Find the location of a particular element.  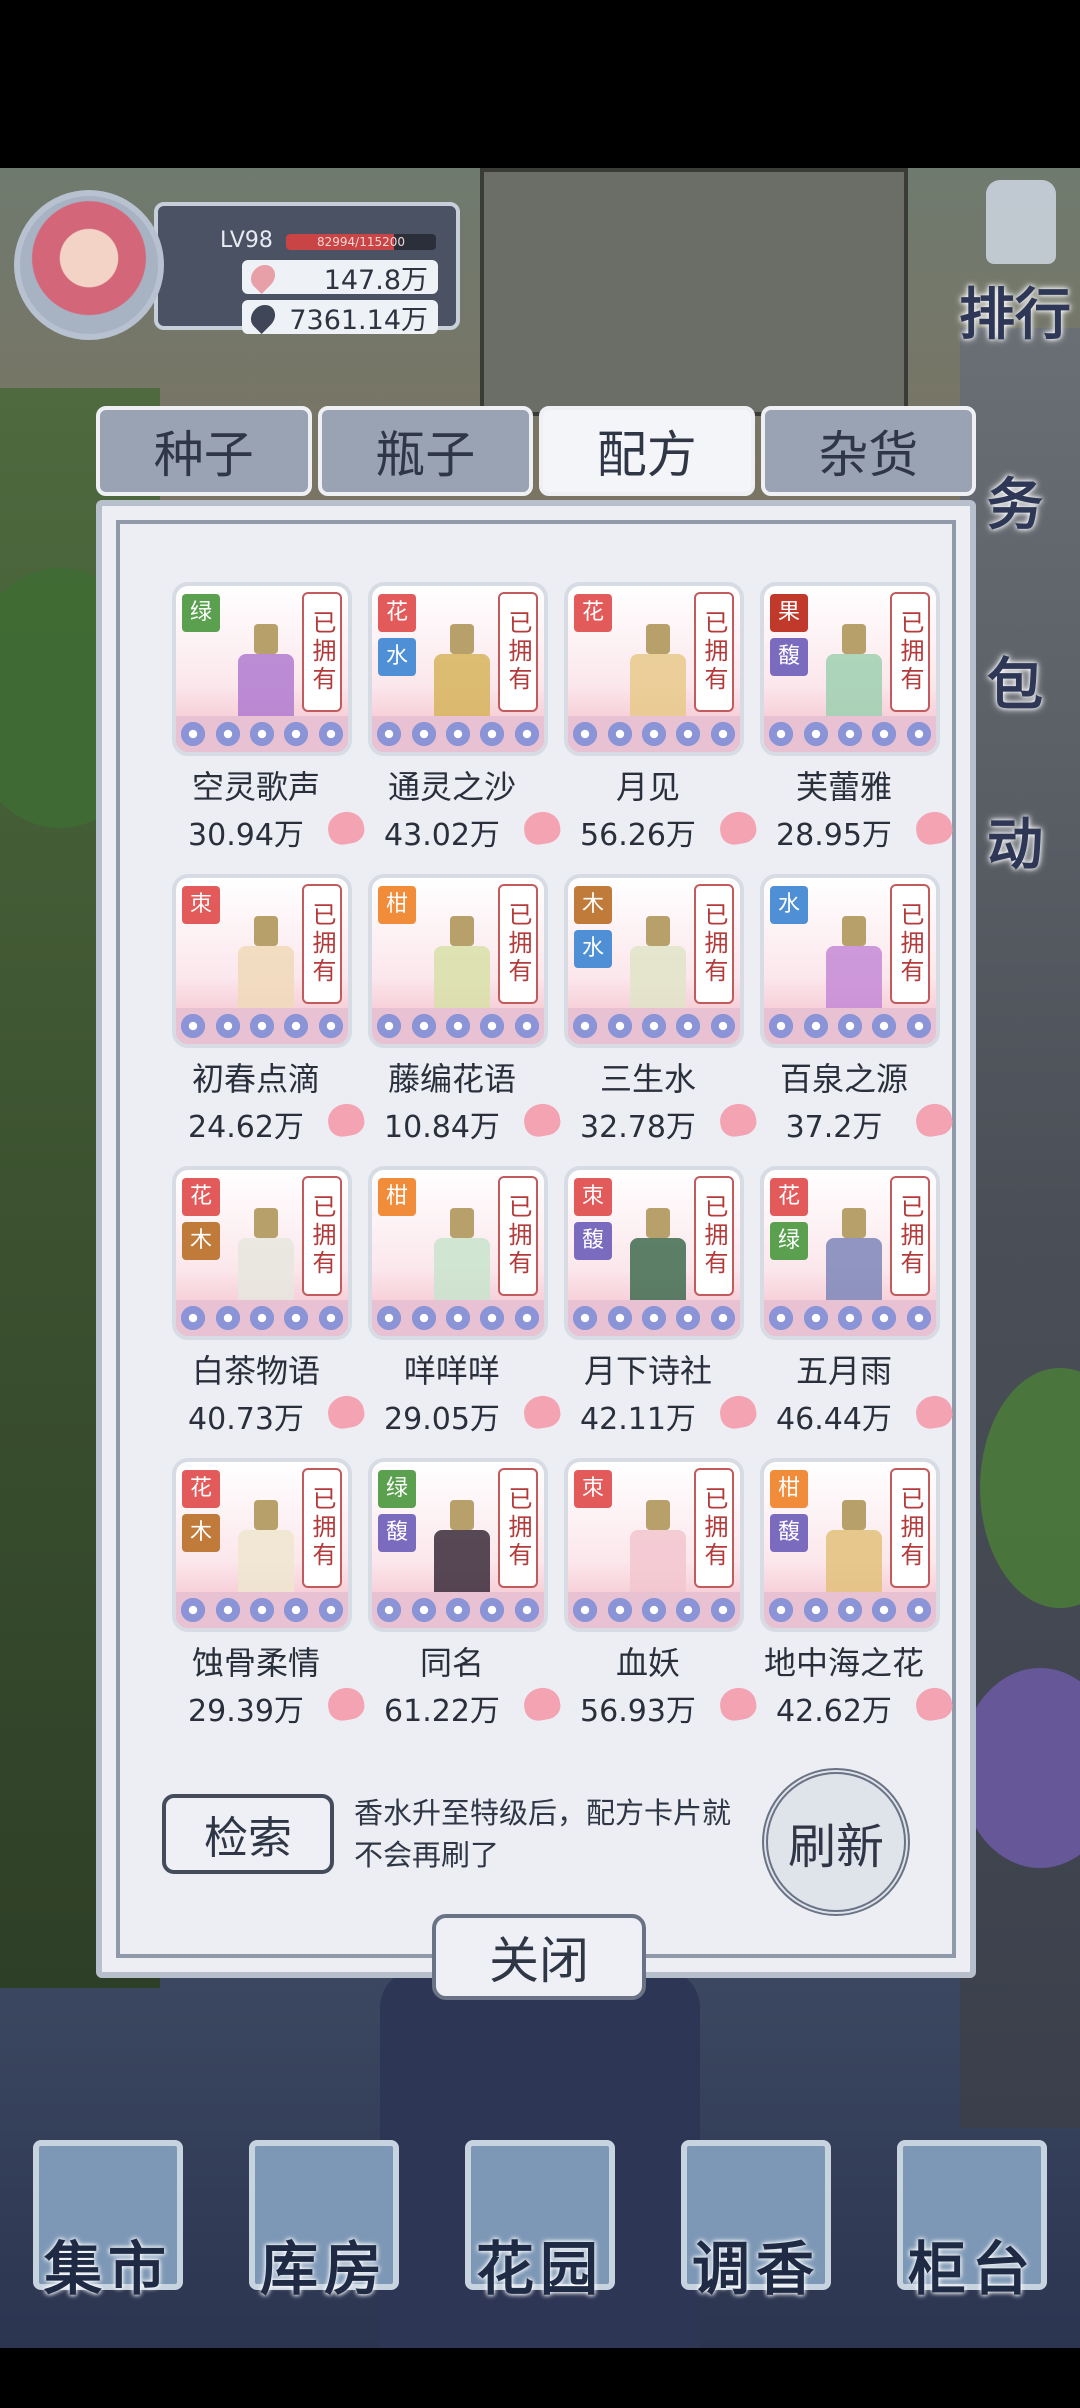

recipe-price: 28.95万 is located at coordinates (834, 835).